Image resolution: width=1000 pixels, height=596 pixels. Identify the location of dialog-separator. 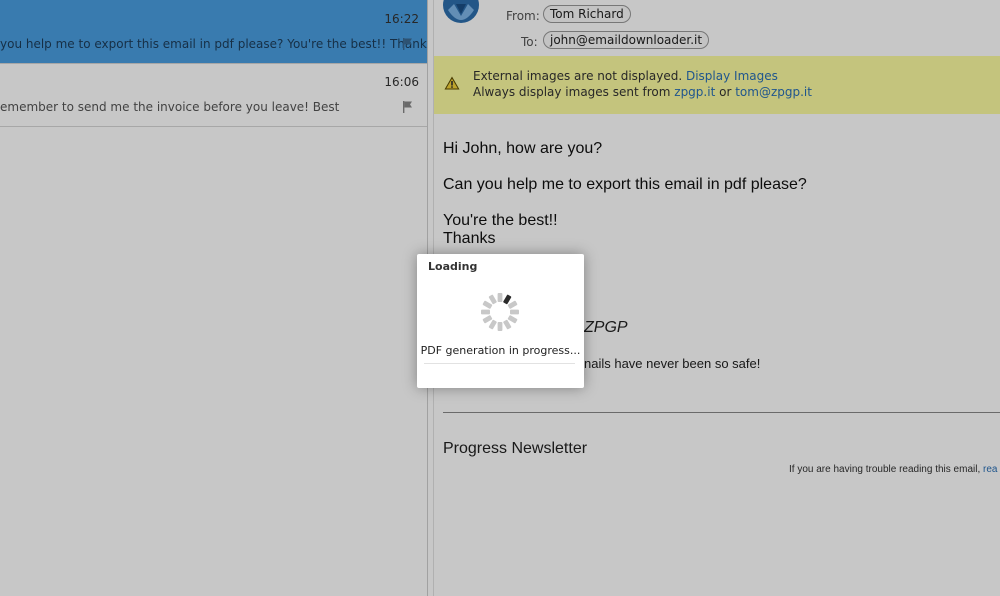
(499, 363).